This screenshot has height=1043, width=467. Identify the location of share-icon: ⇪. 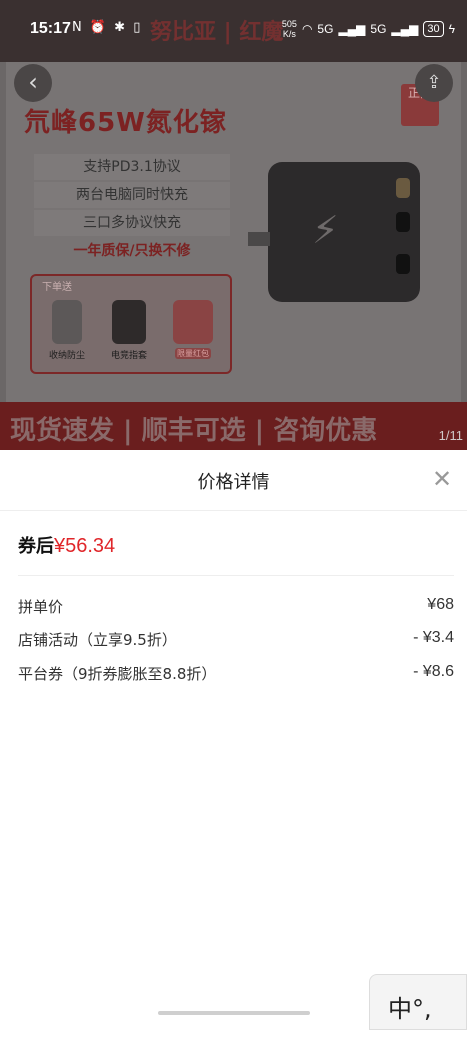
(434, 82).